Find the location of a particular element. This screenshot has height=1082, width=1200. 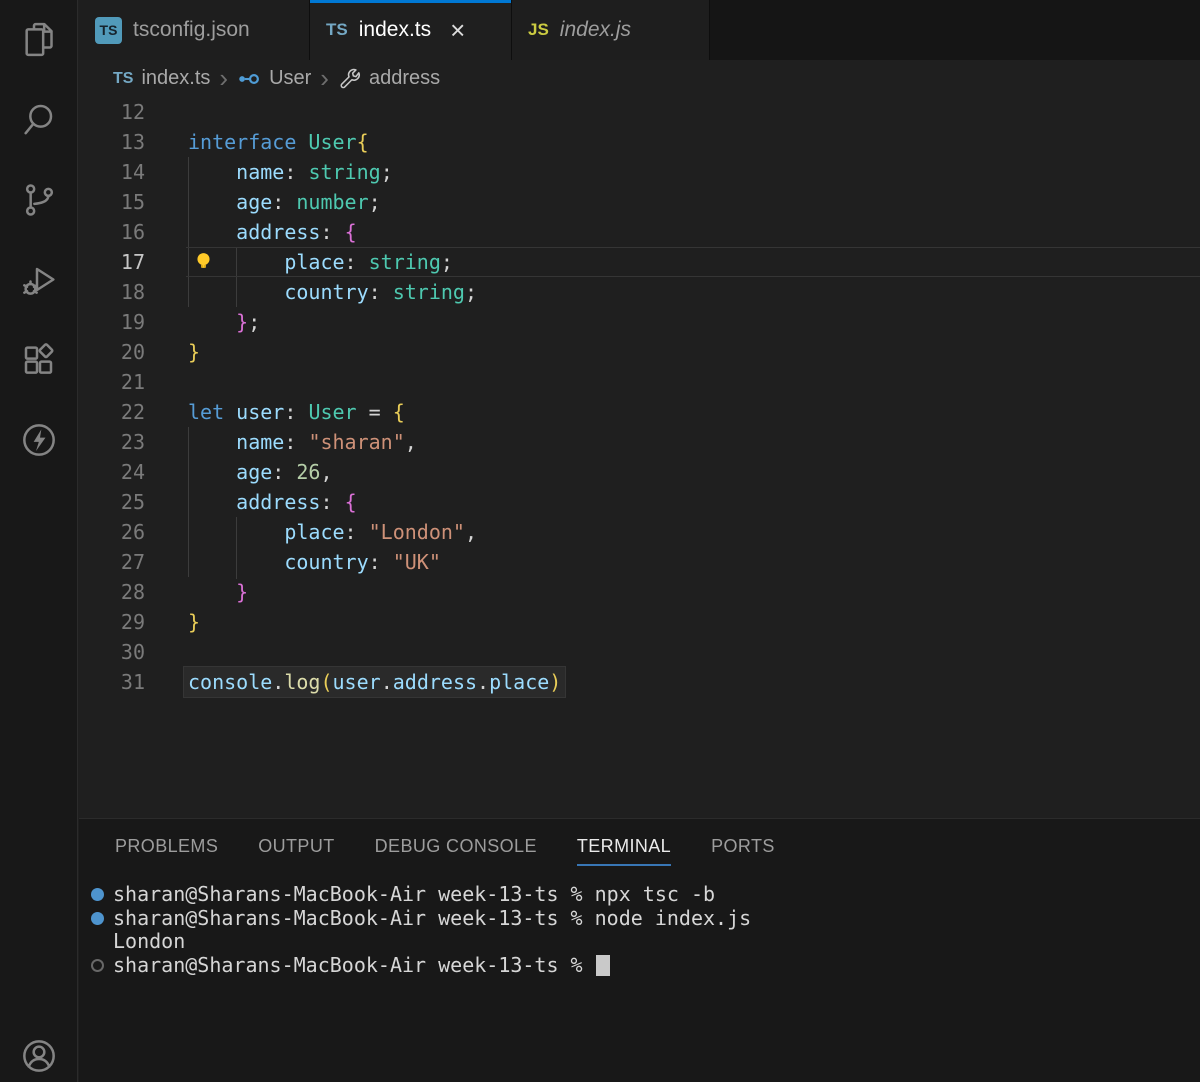

line-number: 15 is located at coordinates (112, 202).